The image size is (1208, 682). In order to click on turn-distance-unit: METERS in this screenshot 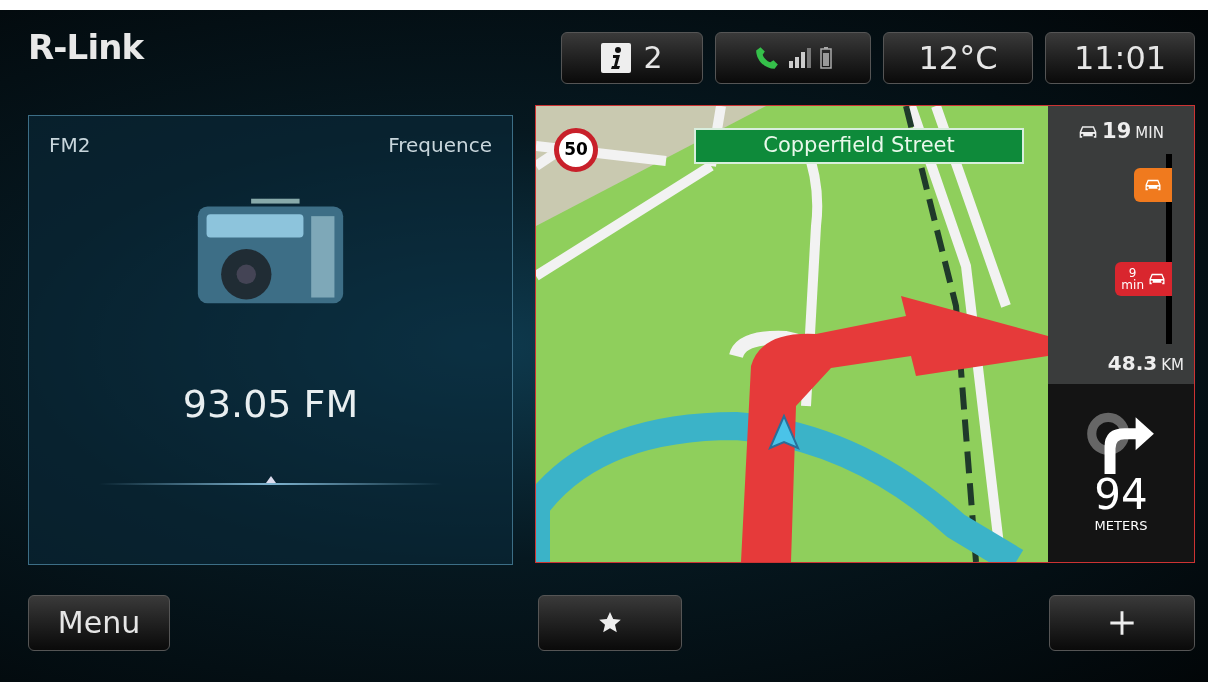, I will do `click(1121, 526)`.